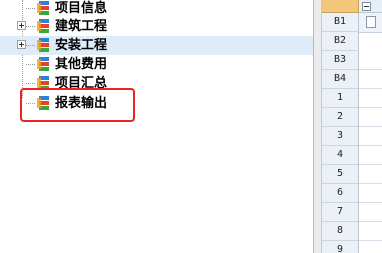  Describe the element at coordinates (340, 22) in the screenshot. I see `row-header: B1` at that location.